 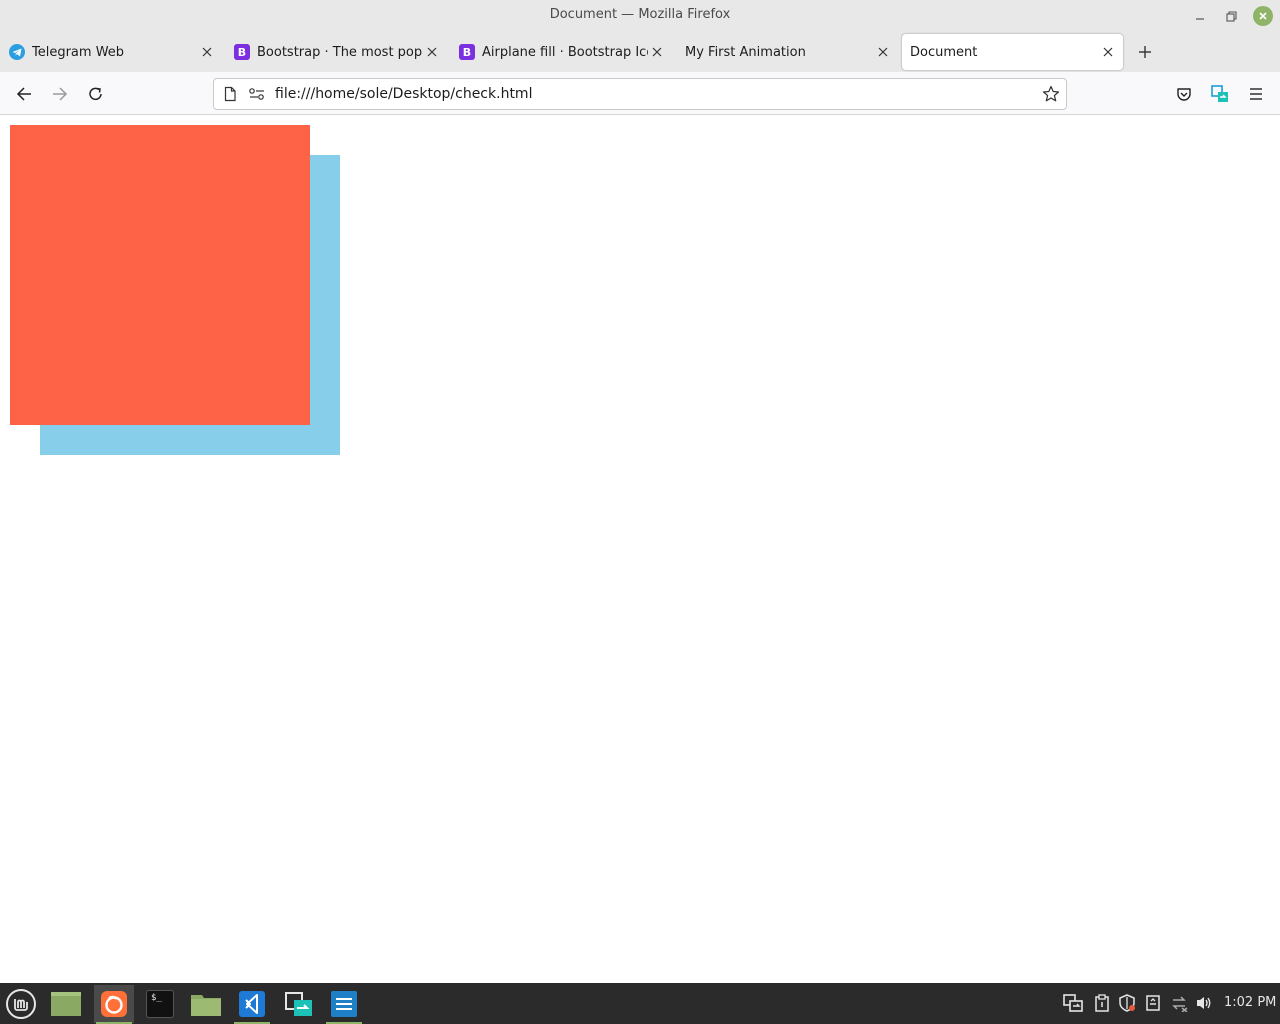 I want to click on reload-button, so click(x=96, y=94).